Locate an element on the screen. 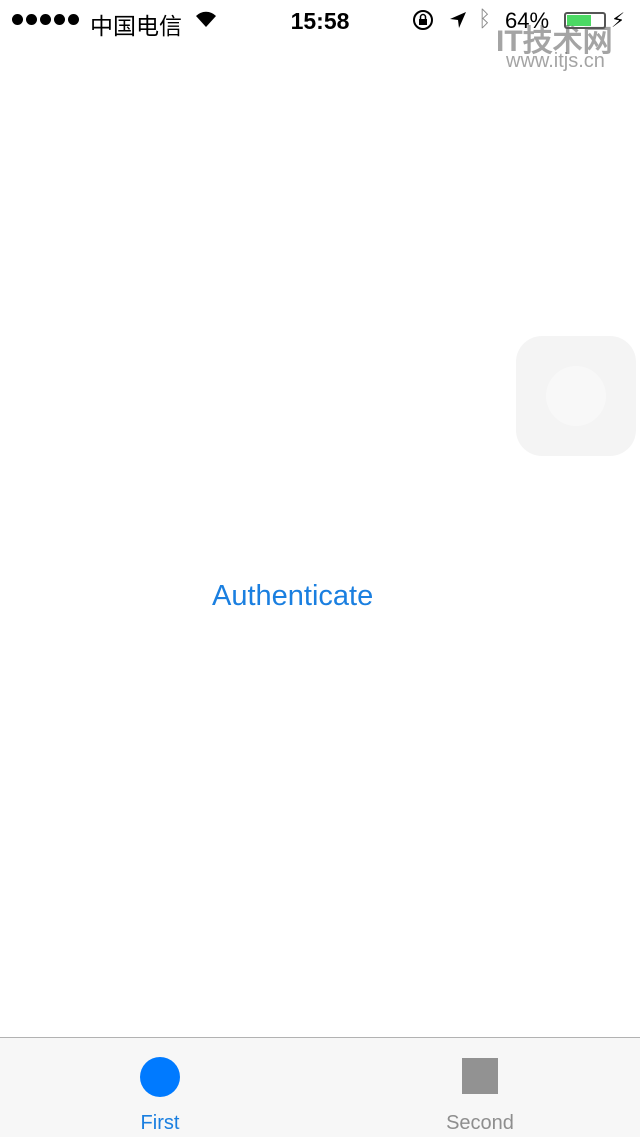 This screenshot has width=640, height=1137. tab-bar: First Second is located at coordinates (320, 1087).